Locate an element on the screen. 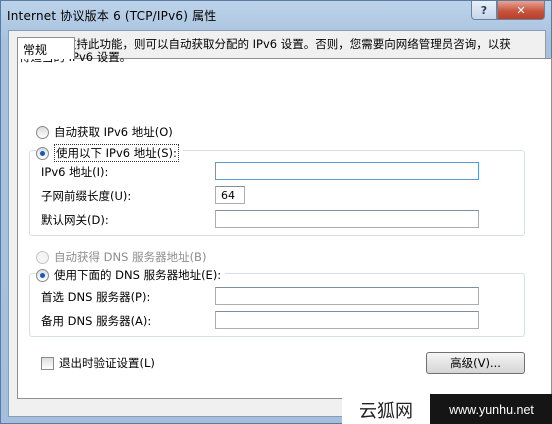 The image size is (552, 424). alternate-dns-label: 备用 DNS 服务器(A): is located at coordinates (96, 321).